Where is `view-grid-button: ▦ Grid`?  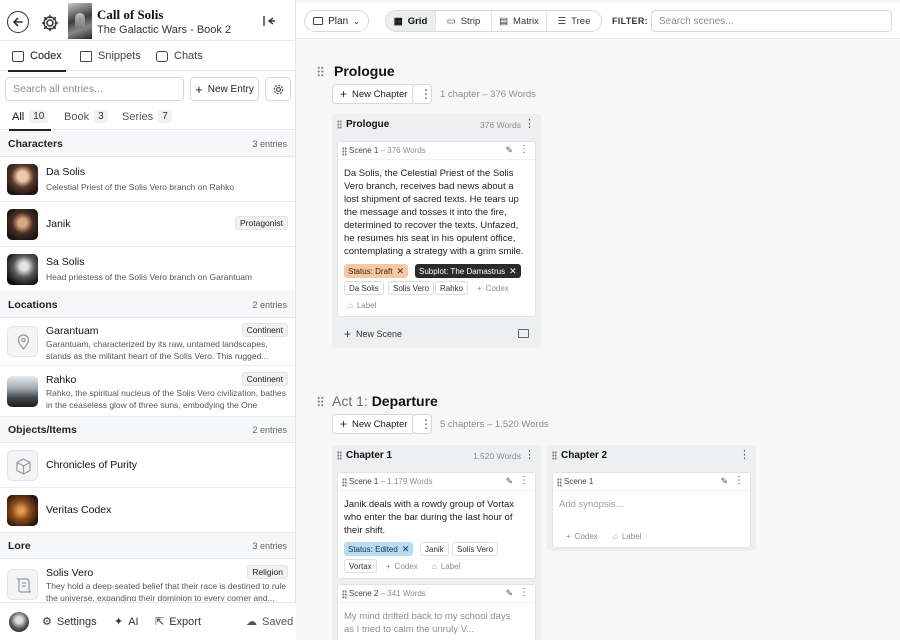
view-grid-button: ▦ Grid is located at coordinates (411, 21).